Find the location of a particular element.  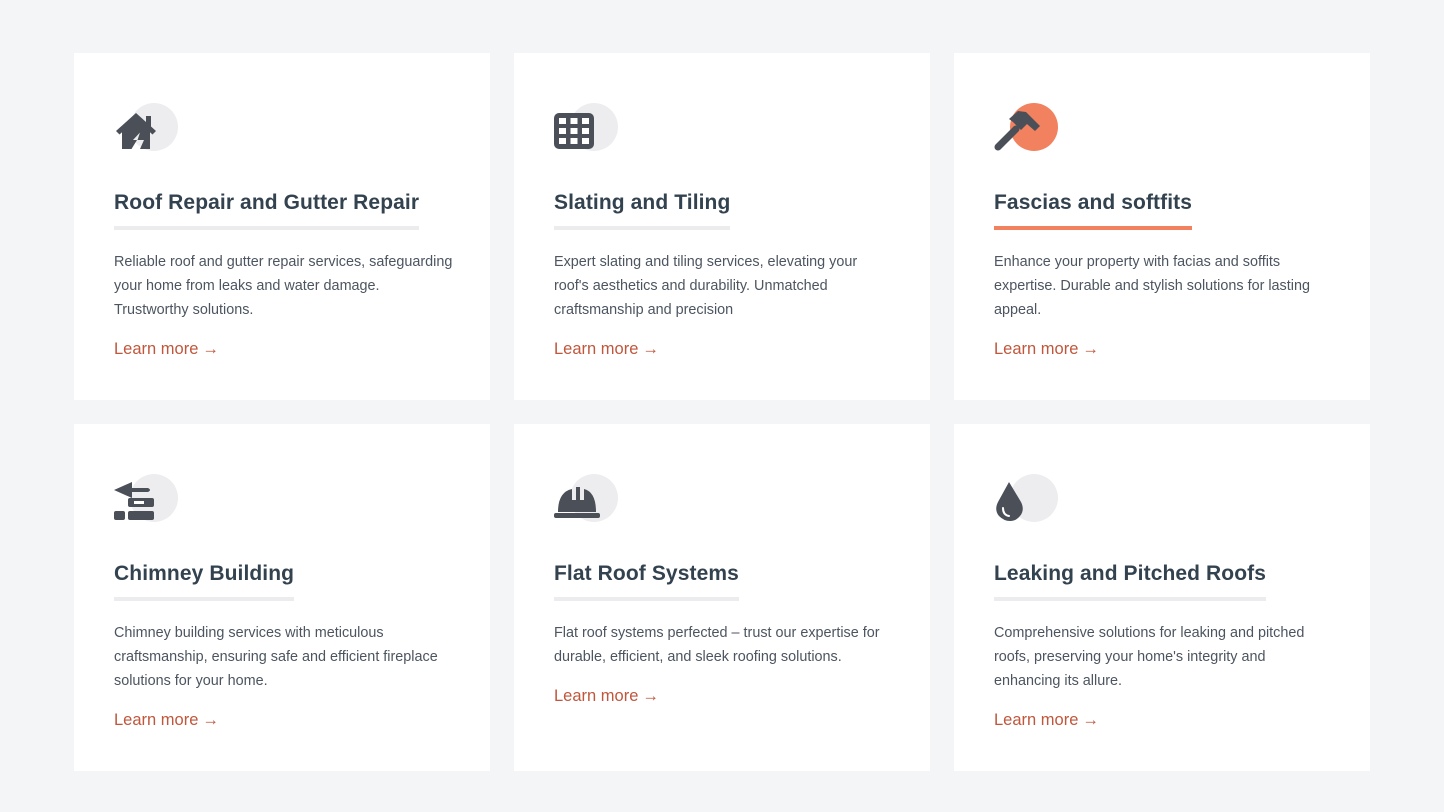

house-damage-icon is located at coordinates (136, 131).